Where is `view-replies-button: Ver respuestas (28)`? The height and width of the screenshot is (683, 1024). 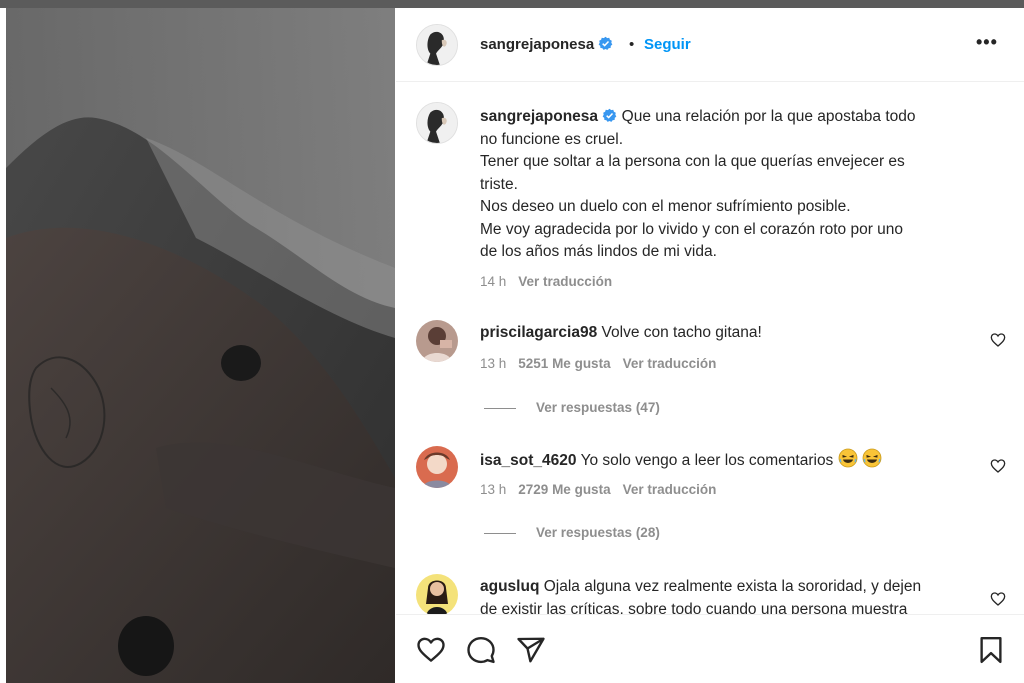
view-replies-button: Ver respuestas (28) is located at coordinates (572, 532).